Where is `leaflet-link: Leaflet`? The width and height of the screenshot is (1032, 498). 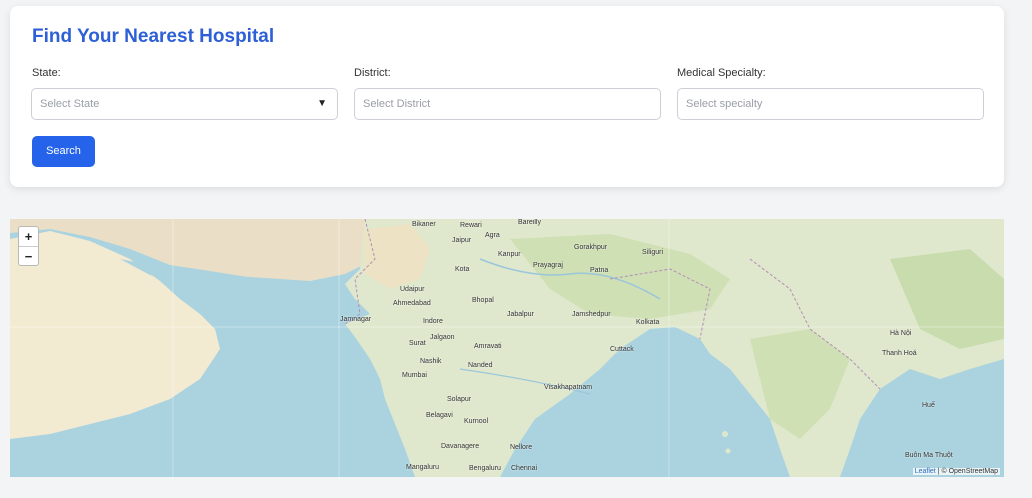 leaflet-link: Leaflet is located at coordinates (925, 471).